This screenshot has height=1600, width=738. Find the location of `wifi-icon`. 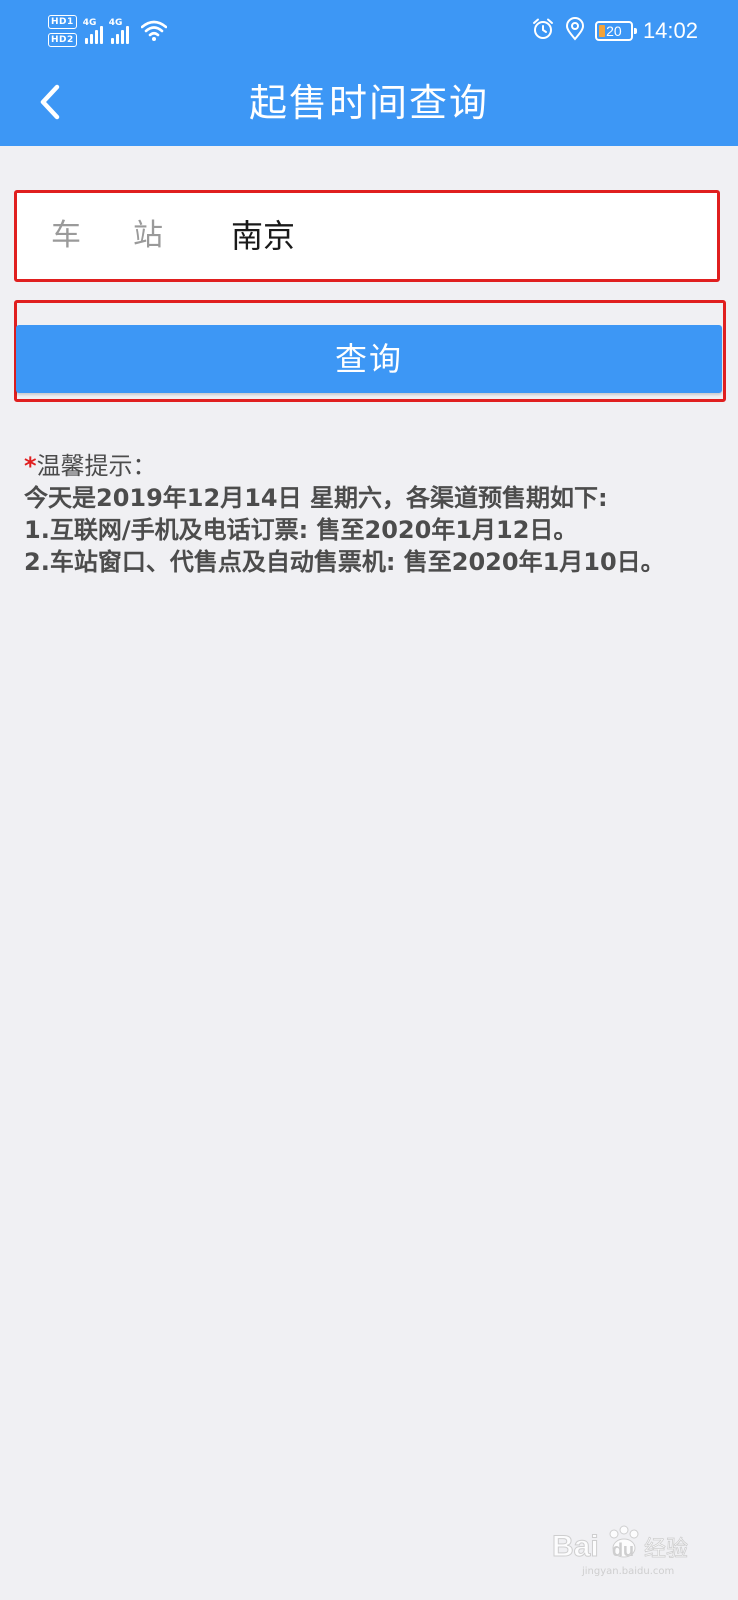

wifi-icon is located at coordinates (154, 31).